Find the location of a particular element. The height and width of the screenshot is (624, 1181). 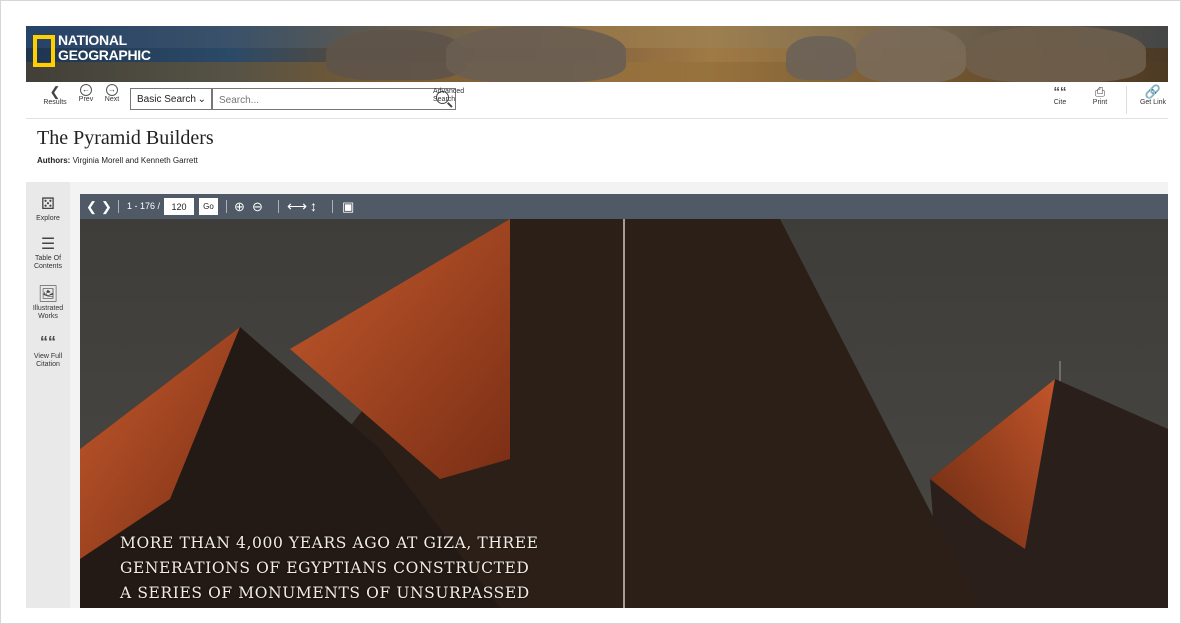

next-label: Next is located at coordinates (112, 99).